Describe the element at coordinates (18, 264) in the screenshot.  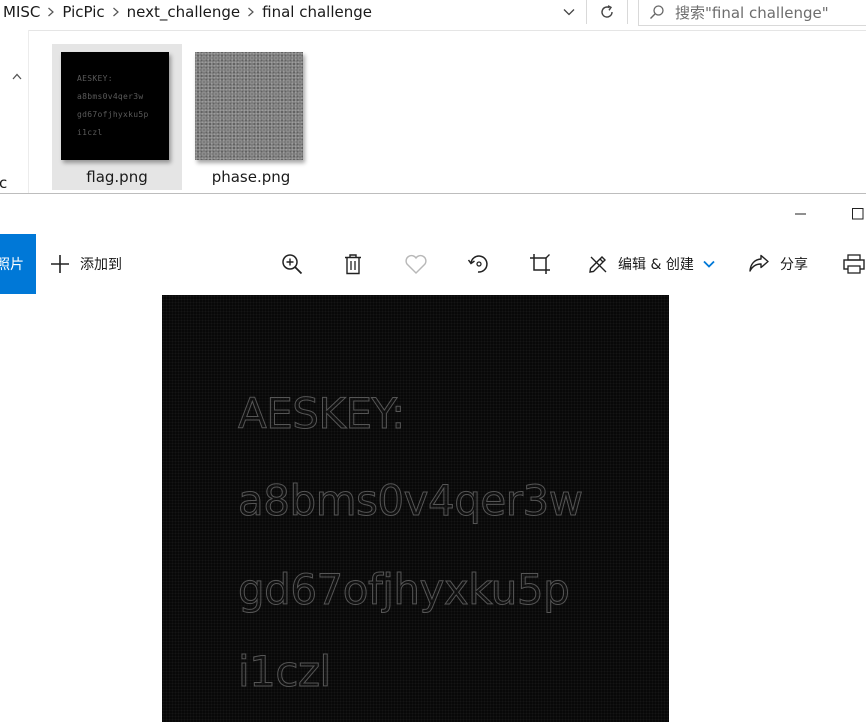
I see `see-all-photos-button: 照片` at that location.